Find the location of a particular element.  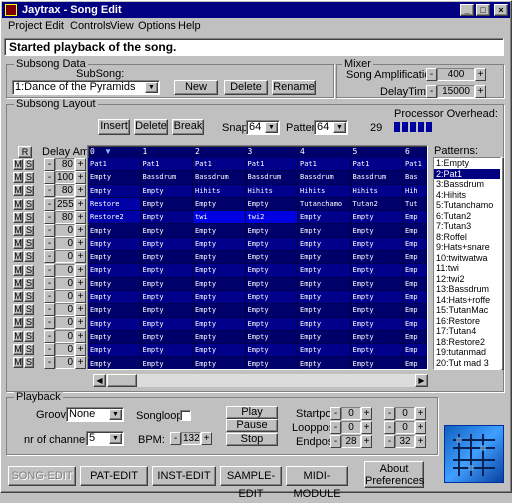

pattern-list-item: 5:Tutanchamo is located at coordinates (467, 205).